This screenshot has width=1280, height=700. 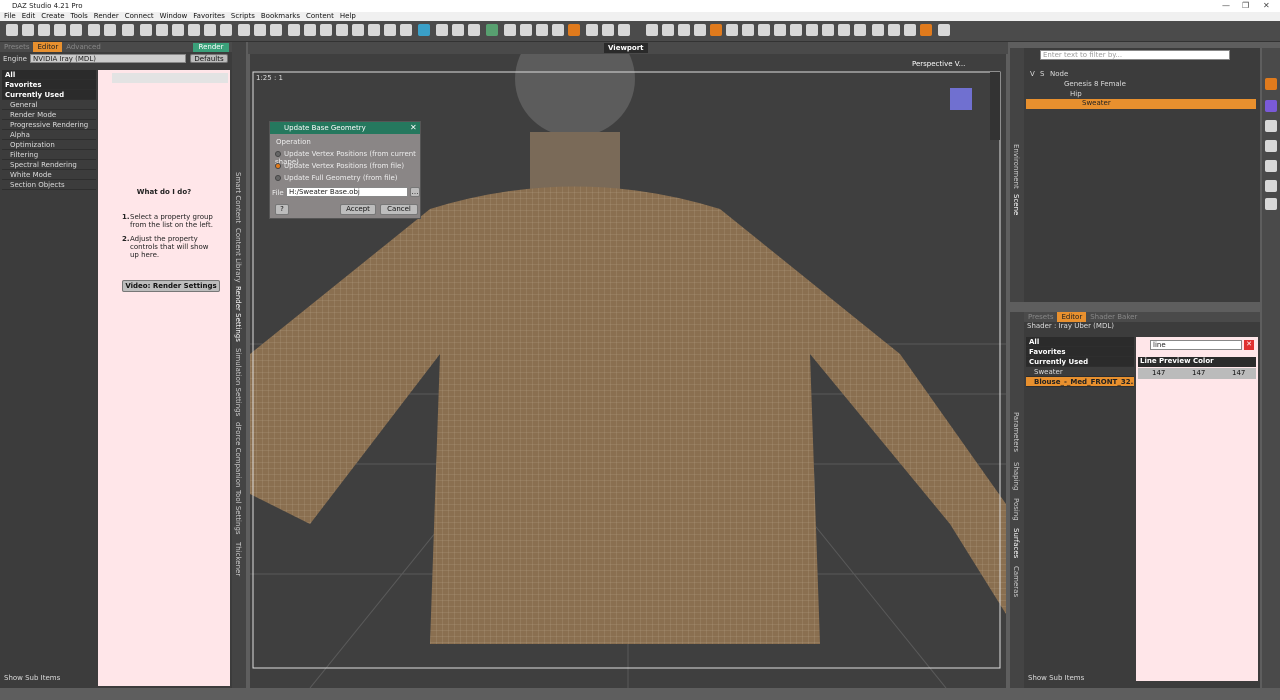 What do you see at coordinates (110, 30) in the screenshot?
I see `redo-icon` at bounding box center [110, 30].